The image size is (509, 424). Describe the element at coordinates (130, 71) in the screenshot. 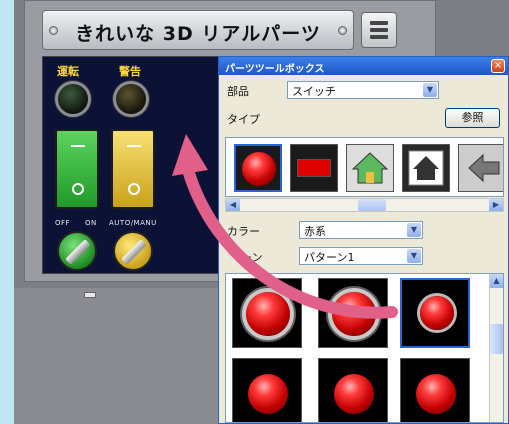

I see `lamp-label-warning: 警告` at that location.